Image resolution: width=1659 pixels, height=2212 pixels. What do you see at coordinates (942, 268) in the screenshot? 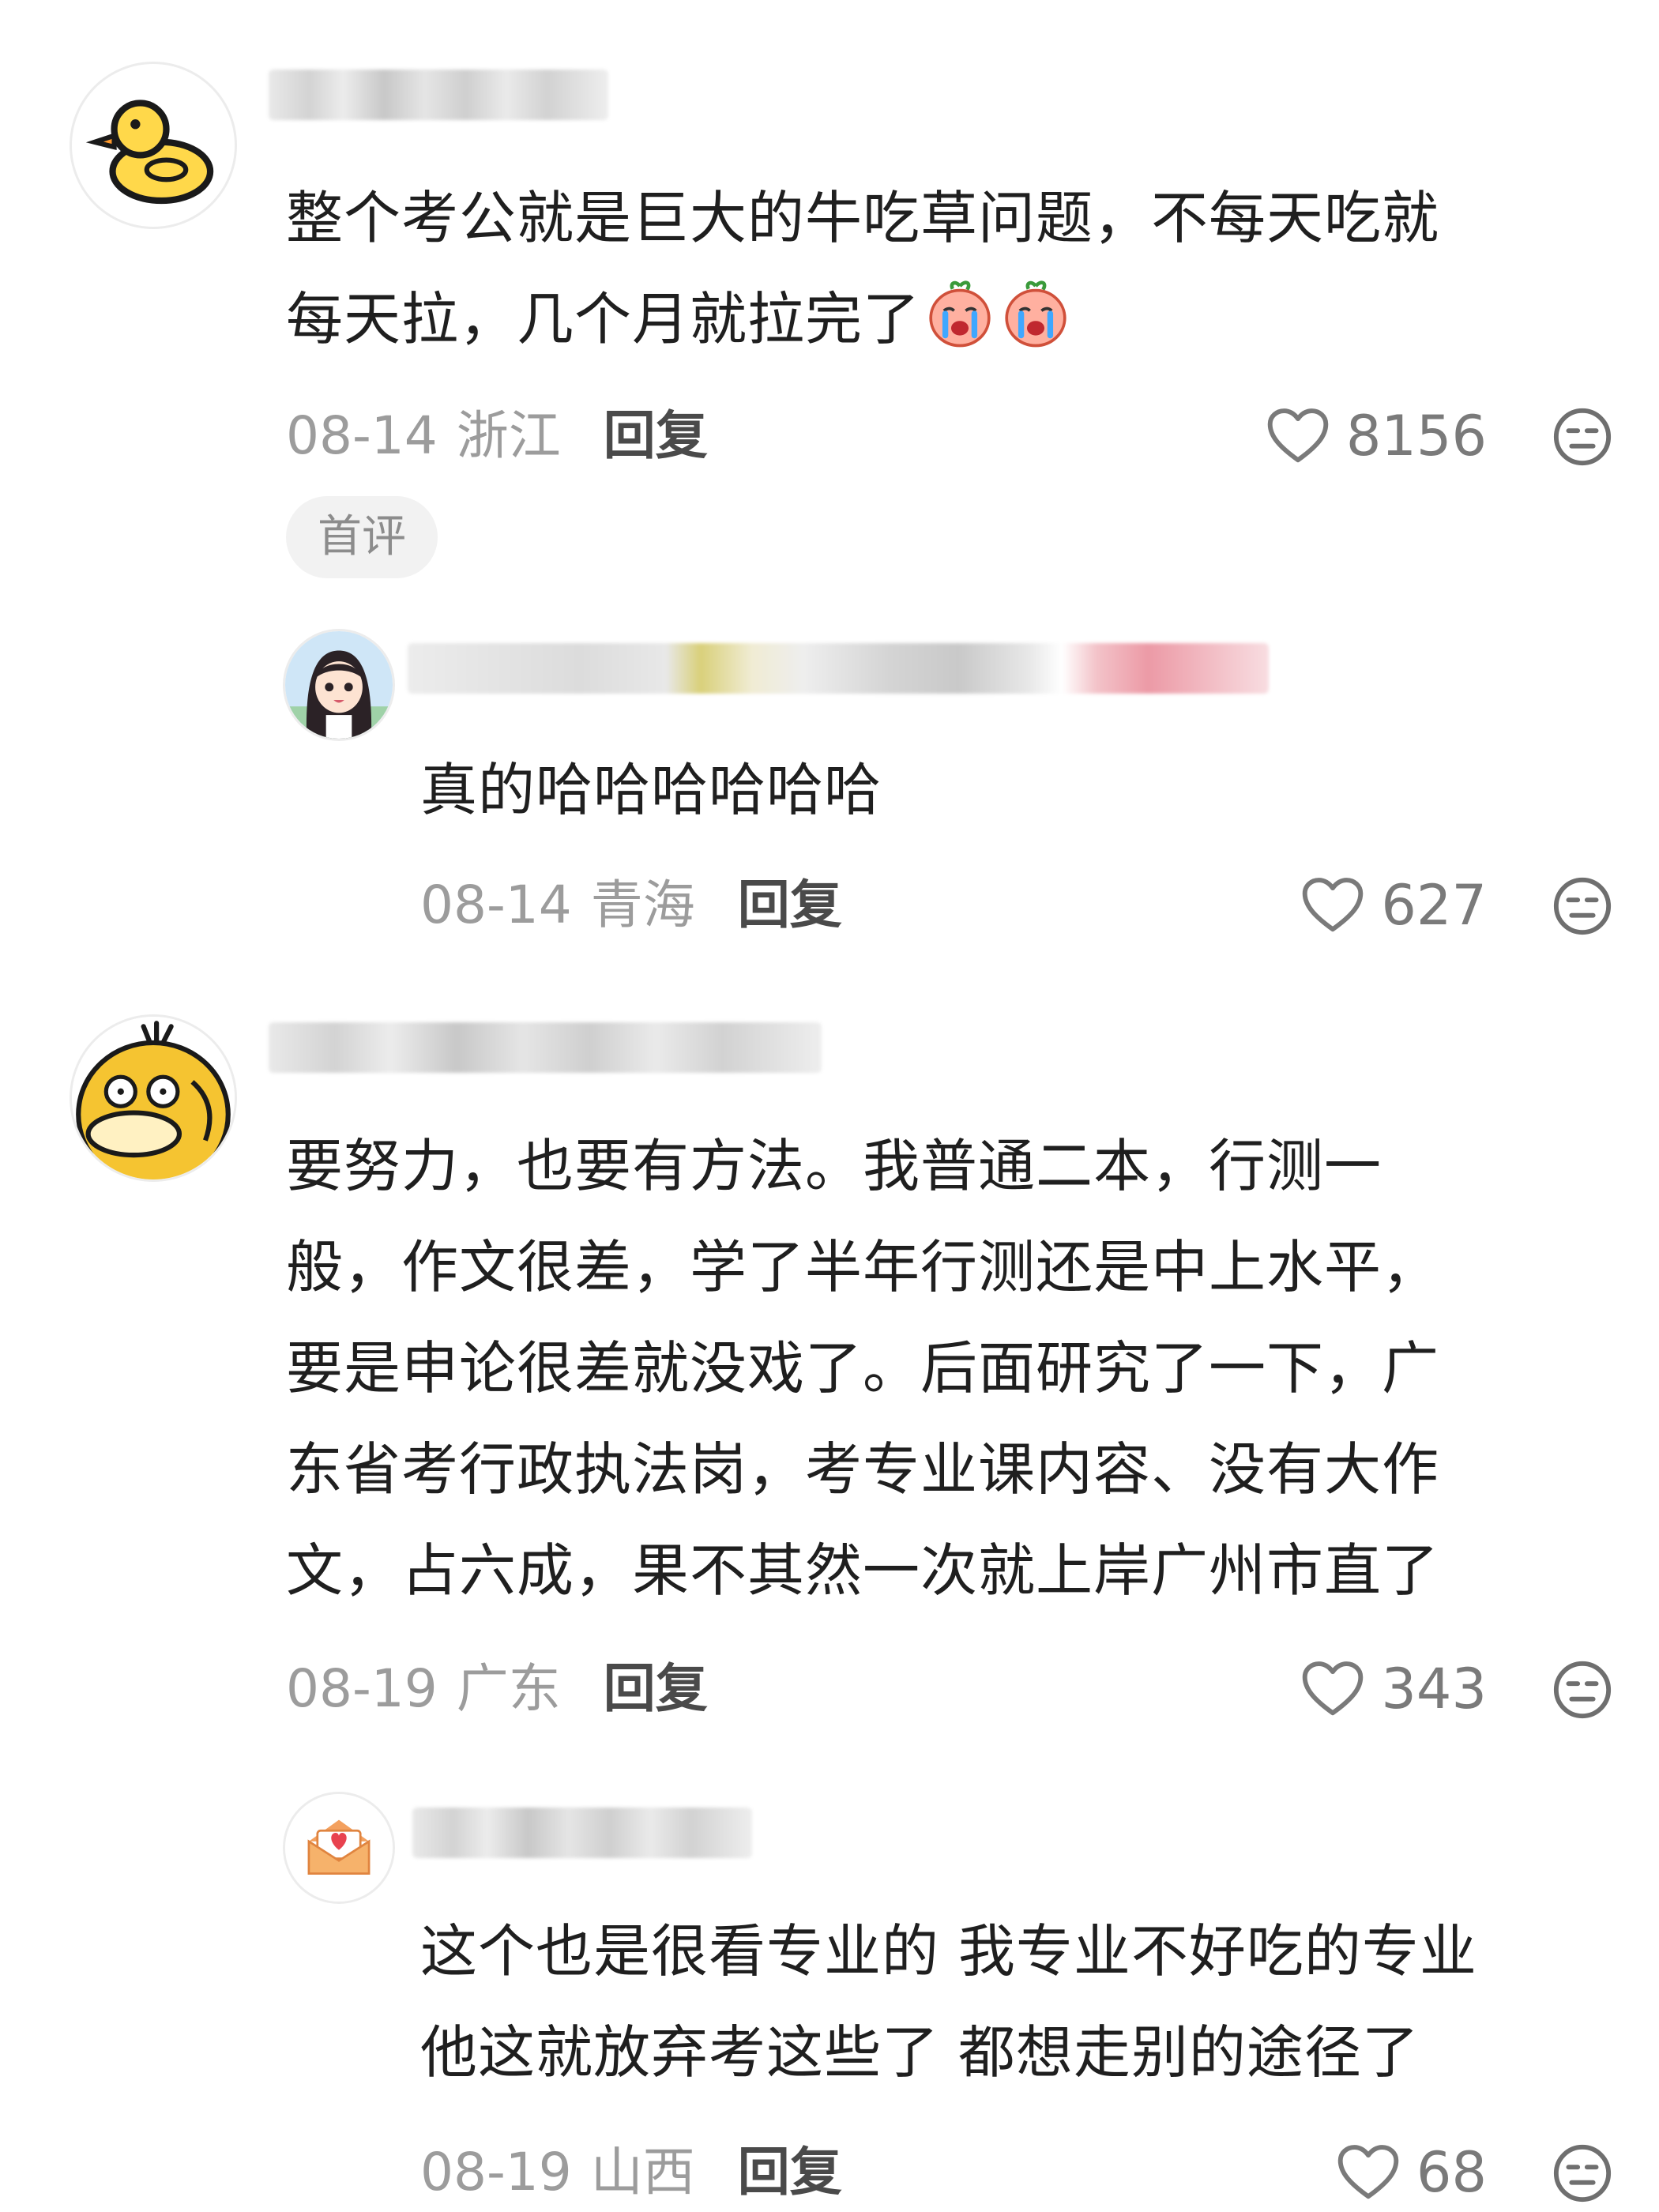
I see `comment-text: 整个考公就是巨大的牛吃草问题，不每天吃就 每天拉，几个月就拉完了` at bounding box center [942, 268].